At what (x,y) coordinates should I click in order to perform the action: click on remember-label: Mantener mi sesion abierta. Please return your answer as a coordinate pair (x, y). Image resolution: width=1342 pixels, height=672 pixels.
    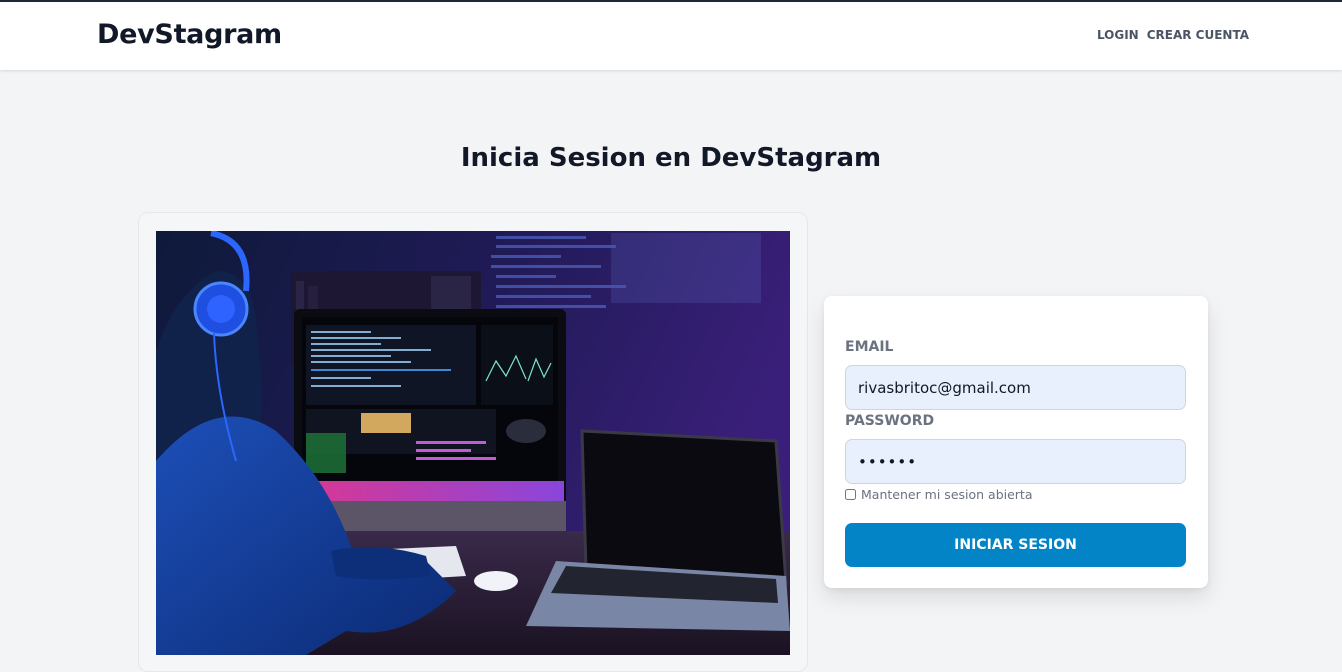
    Looking at the image, I should click on (947, 494).